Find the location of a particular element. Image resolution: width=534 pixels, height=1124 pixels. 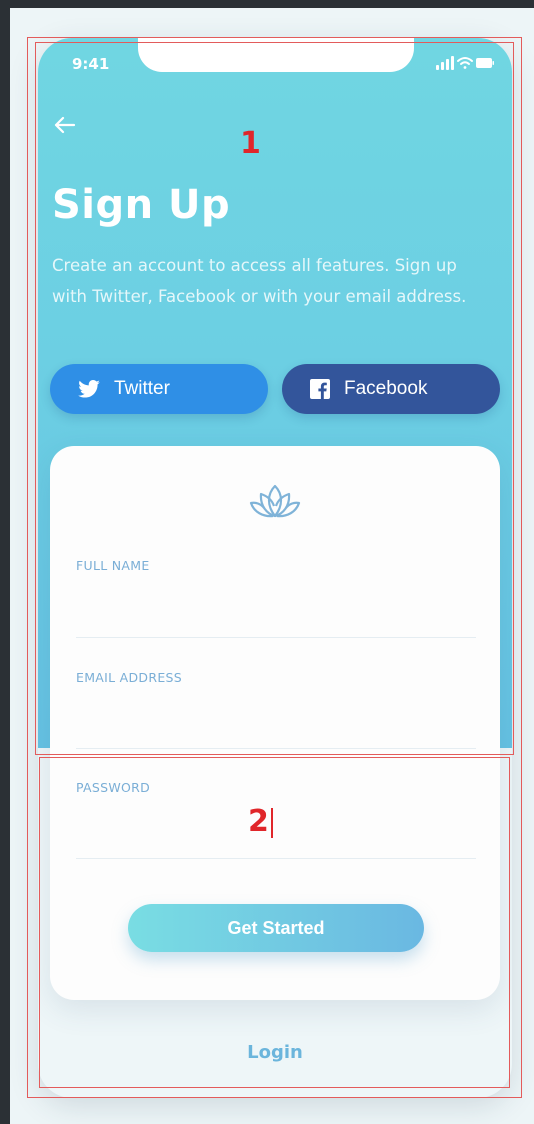

annotation-label-2: 2 is located at coordinates (260, 821).